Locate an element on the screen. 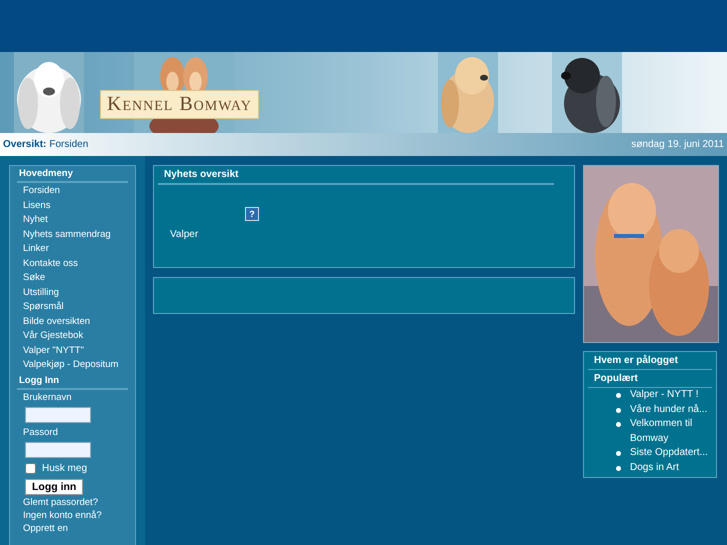  panel-title: Hvem er pålogget is located at coordinates (650, 361).